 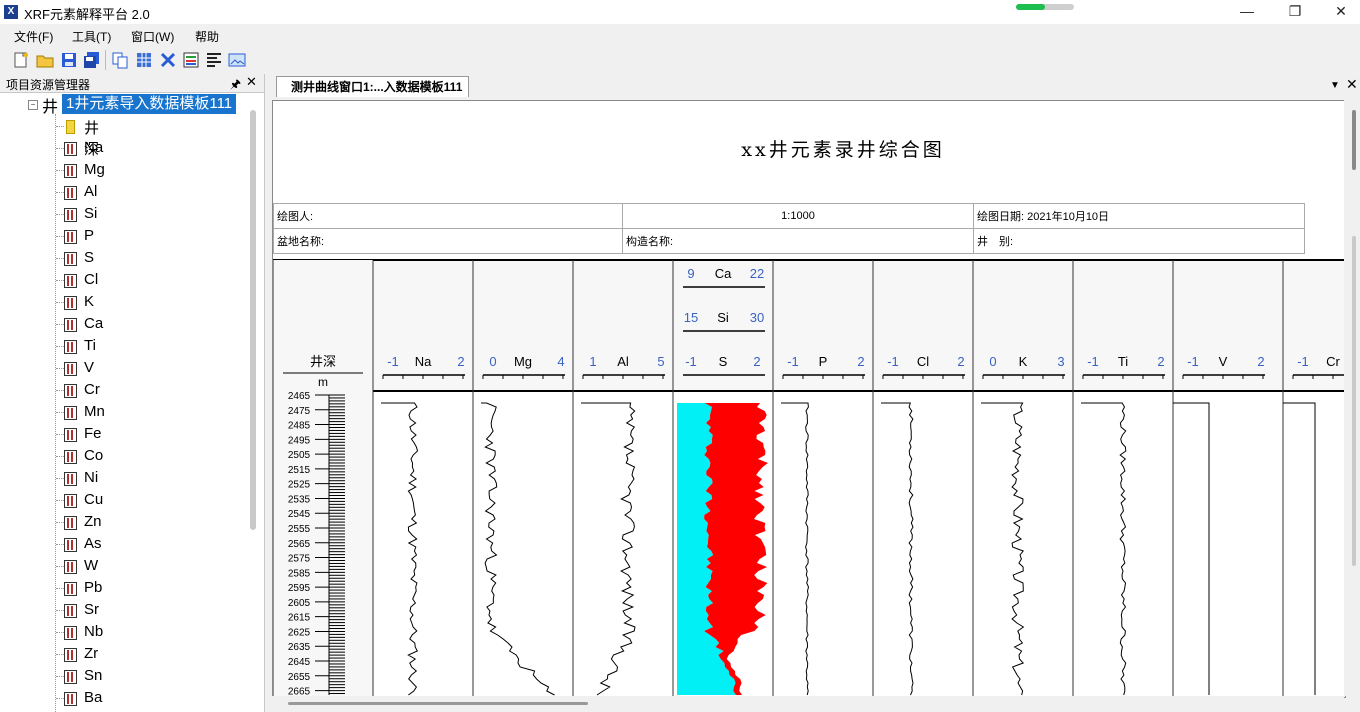 I want to click on scale-max-si: 30, so click(x=757, y=317).